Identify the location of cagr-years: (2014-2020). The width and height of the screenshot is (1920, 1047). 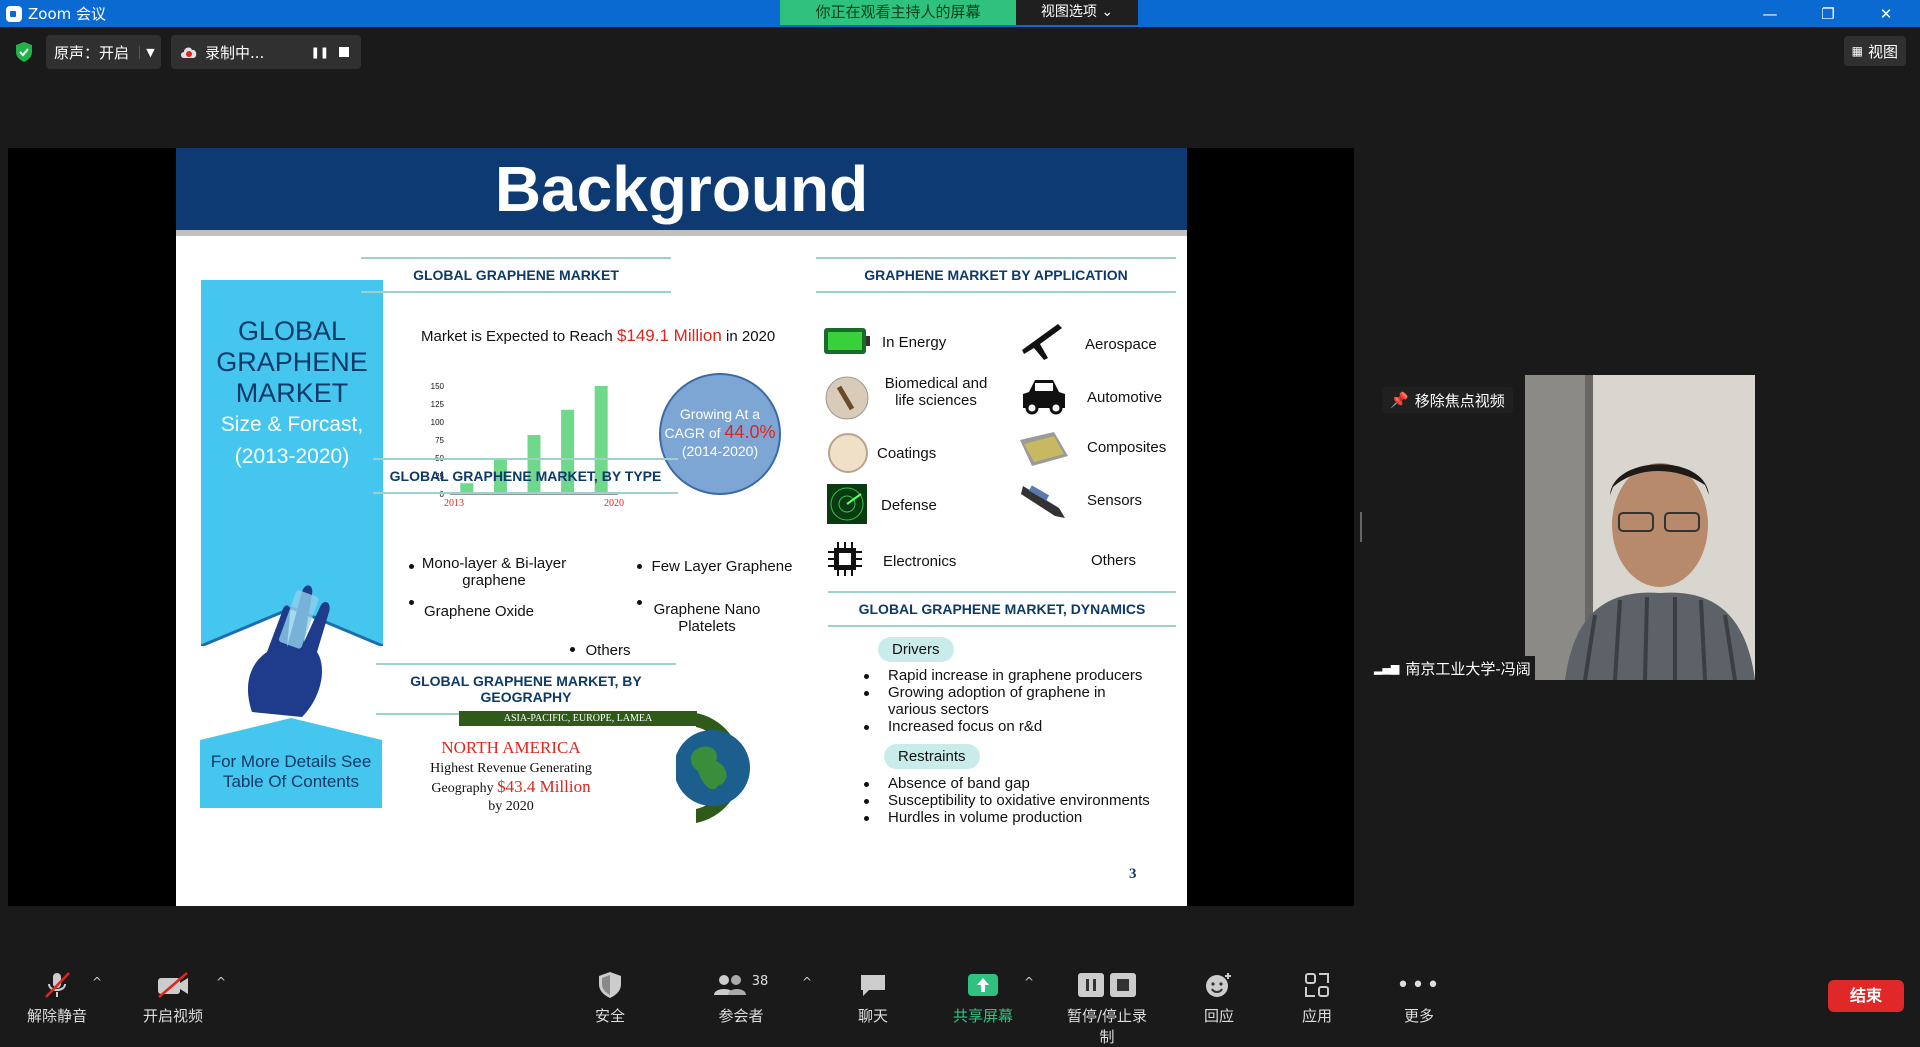
(720, 451).